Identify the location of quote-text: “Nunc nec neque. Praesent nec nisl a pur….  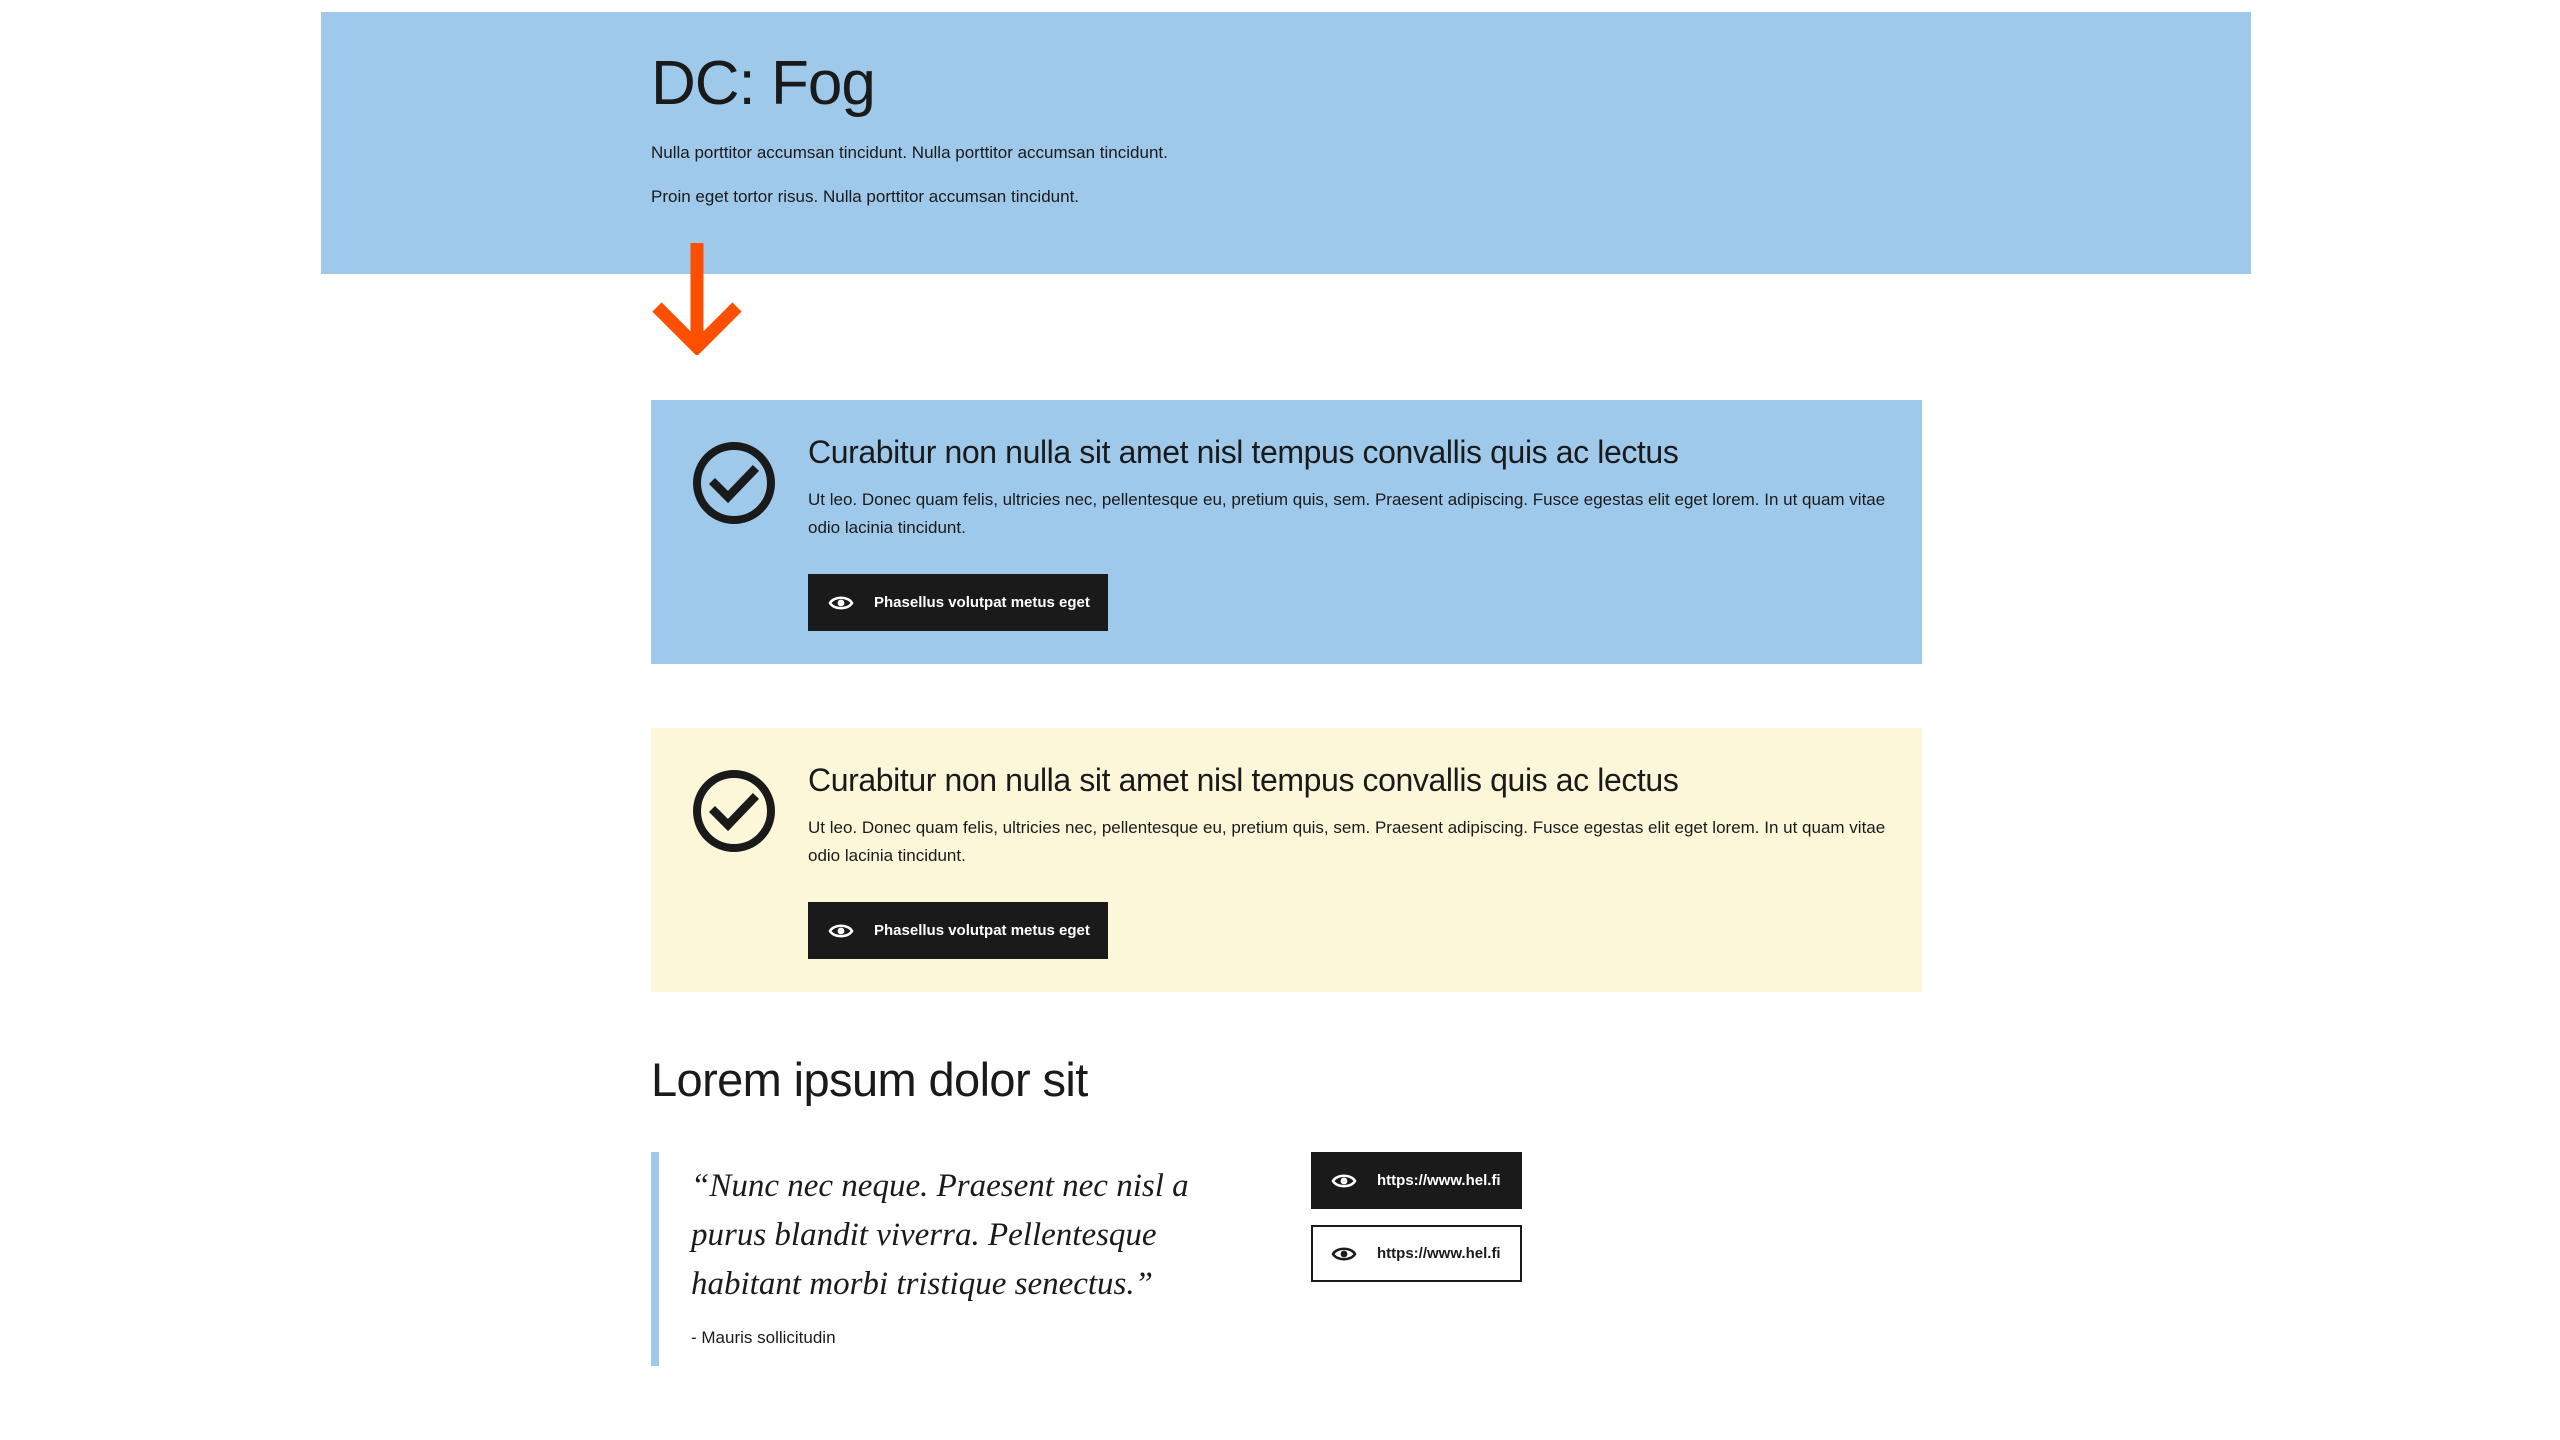
(940, 1235).